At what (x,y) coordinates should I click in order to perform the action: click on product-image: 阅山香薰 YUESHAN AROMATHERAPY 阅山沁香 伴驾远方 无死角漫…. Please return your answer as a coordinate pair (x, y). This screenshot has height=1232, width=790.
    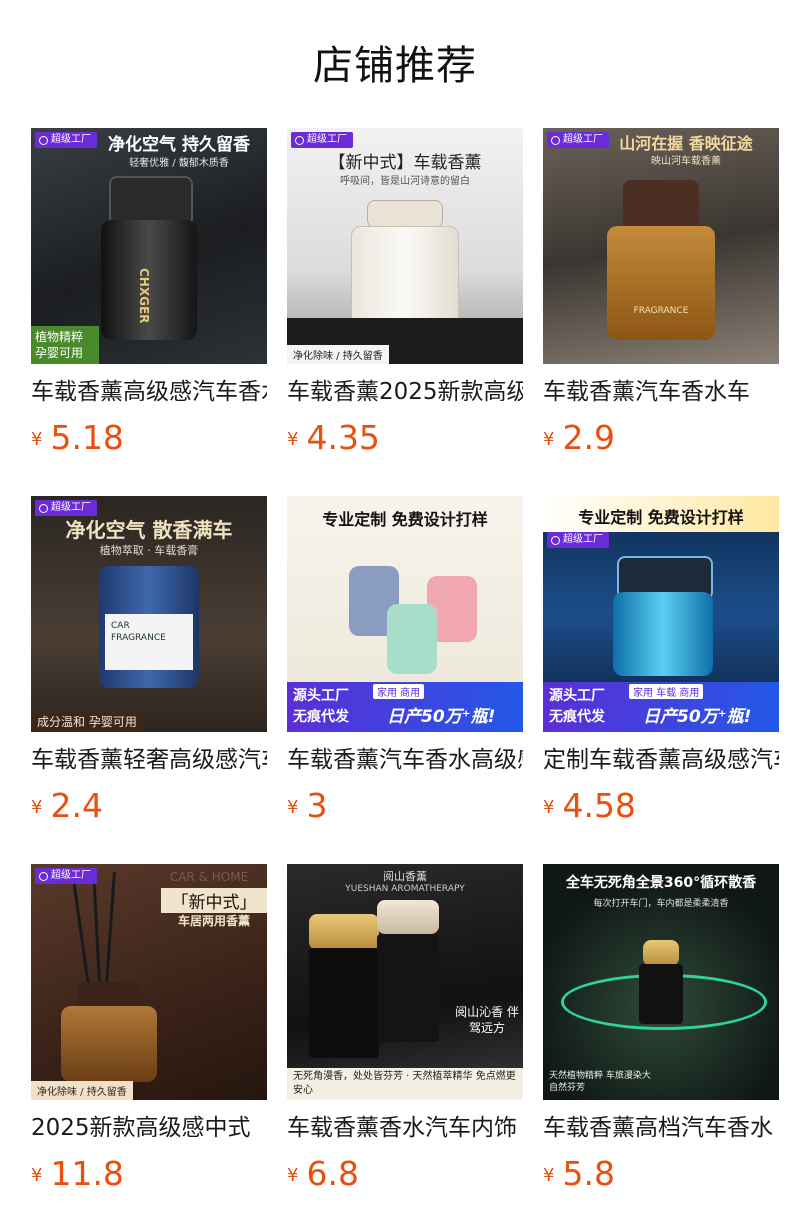
    Looking at the image, I should click on (405, 982).